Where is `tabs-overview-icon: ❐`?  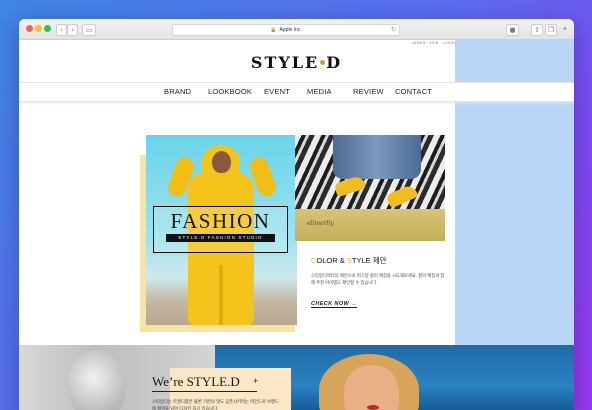
tabs-overview-icon: ❐ is located at coordinates (551, 30).